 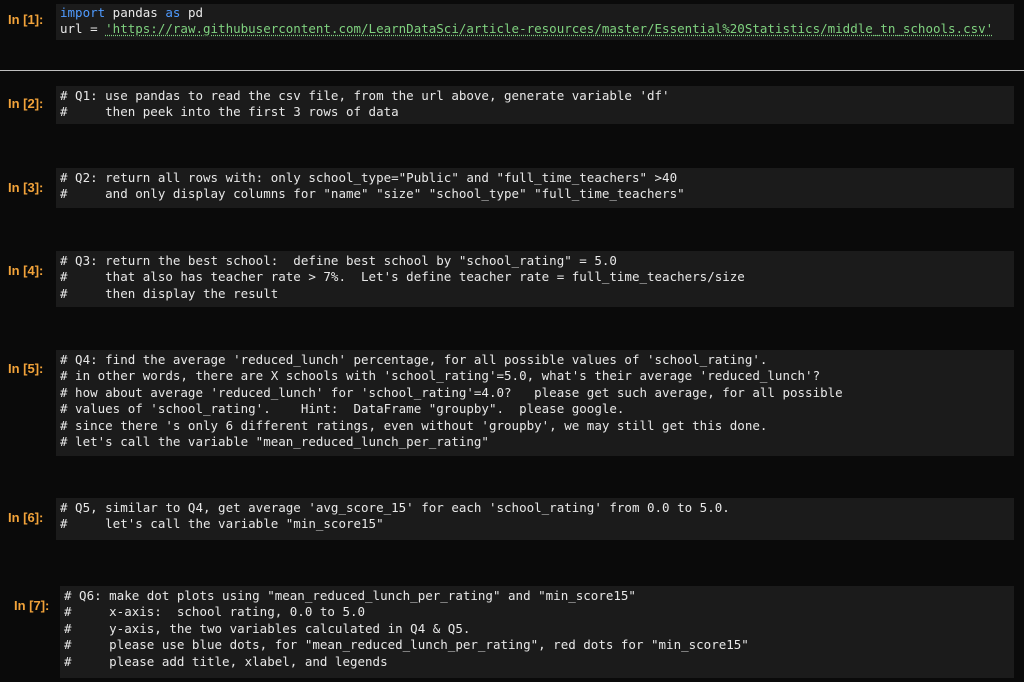 I want to click on module-name: pandas, so click(x=135, y=12).